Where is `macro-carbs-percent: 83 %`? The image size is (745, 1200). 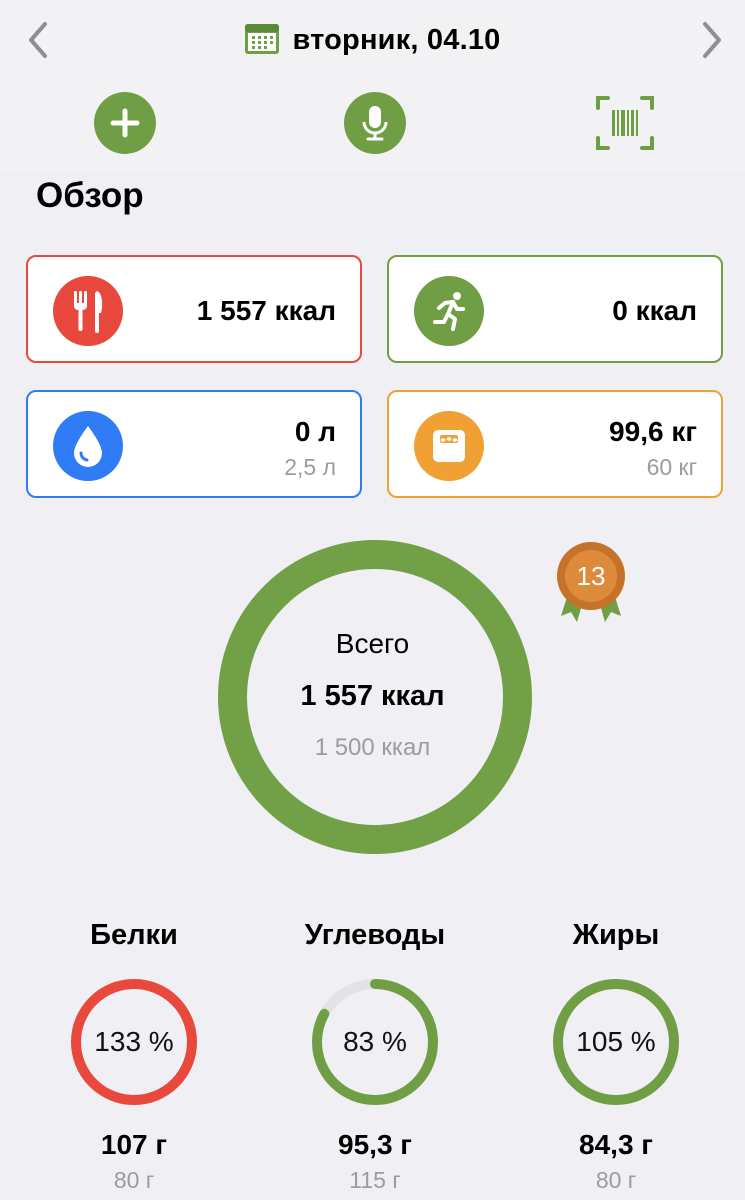 macro-carbs-percent: 83 % is located at coordinates (375, 1041).